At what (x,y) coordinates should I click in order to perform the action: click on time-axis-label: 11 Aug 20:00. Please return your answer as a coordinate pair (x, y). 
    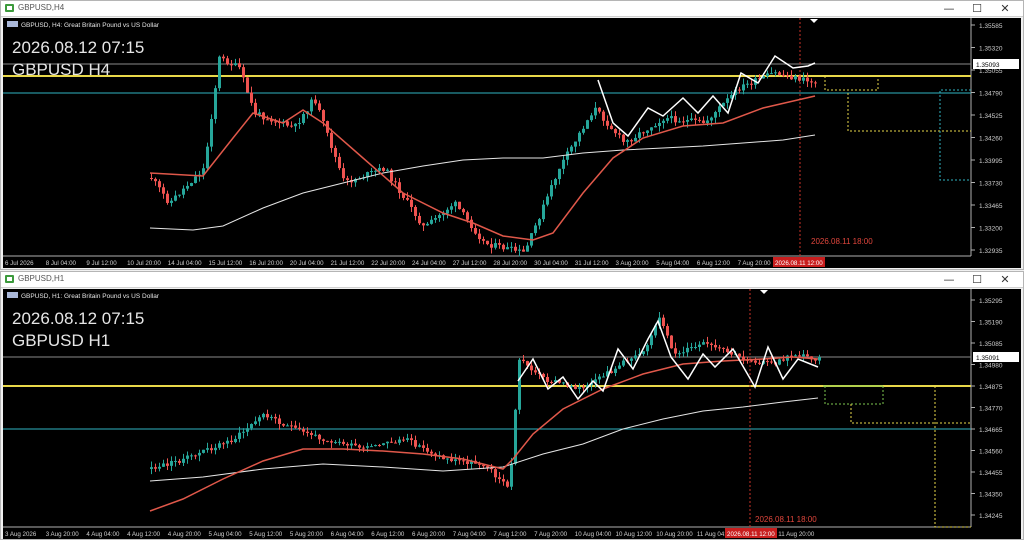
    Looking at the image, I should click on (796, 534).